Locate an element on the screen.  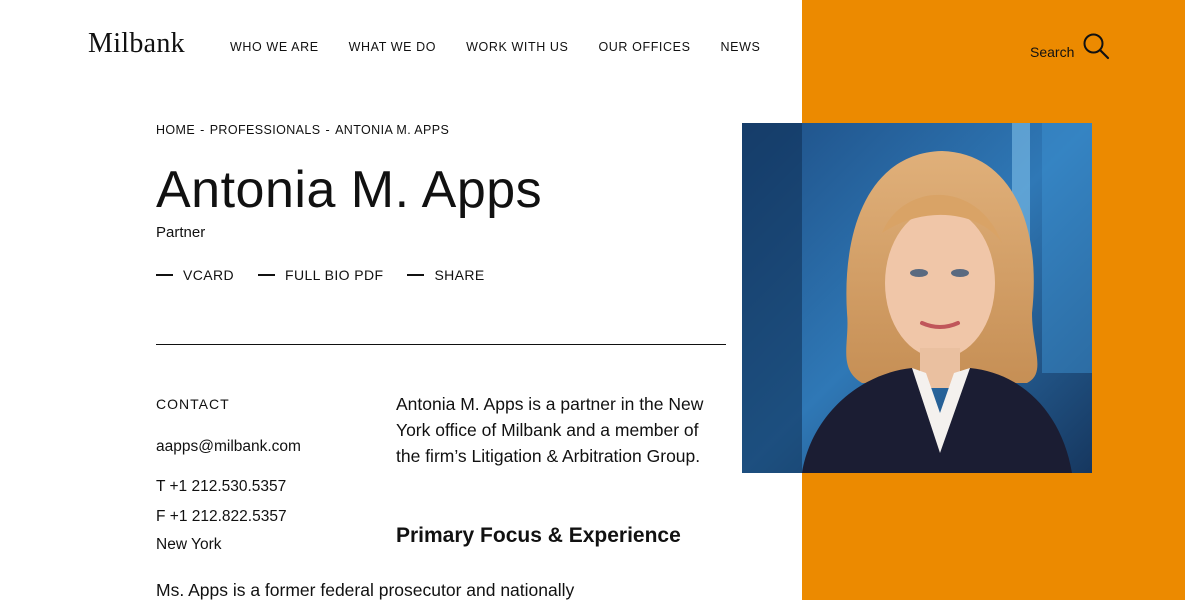
search-button: Search is located at coordinates (1070, 48).